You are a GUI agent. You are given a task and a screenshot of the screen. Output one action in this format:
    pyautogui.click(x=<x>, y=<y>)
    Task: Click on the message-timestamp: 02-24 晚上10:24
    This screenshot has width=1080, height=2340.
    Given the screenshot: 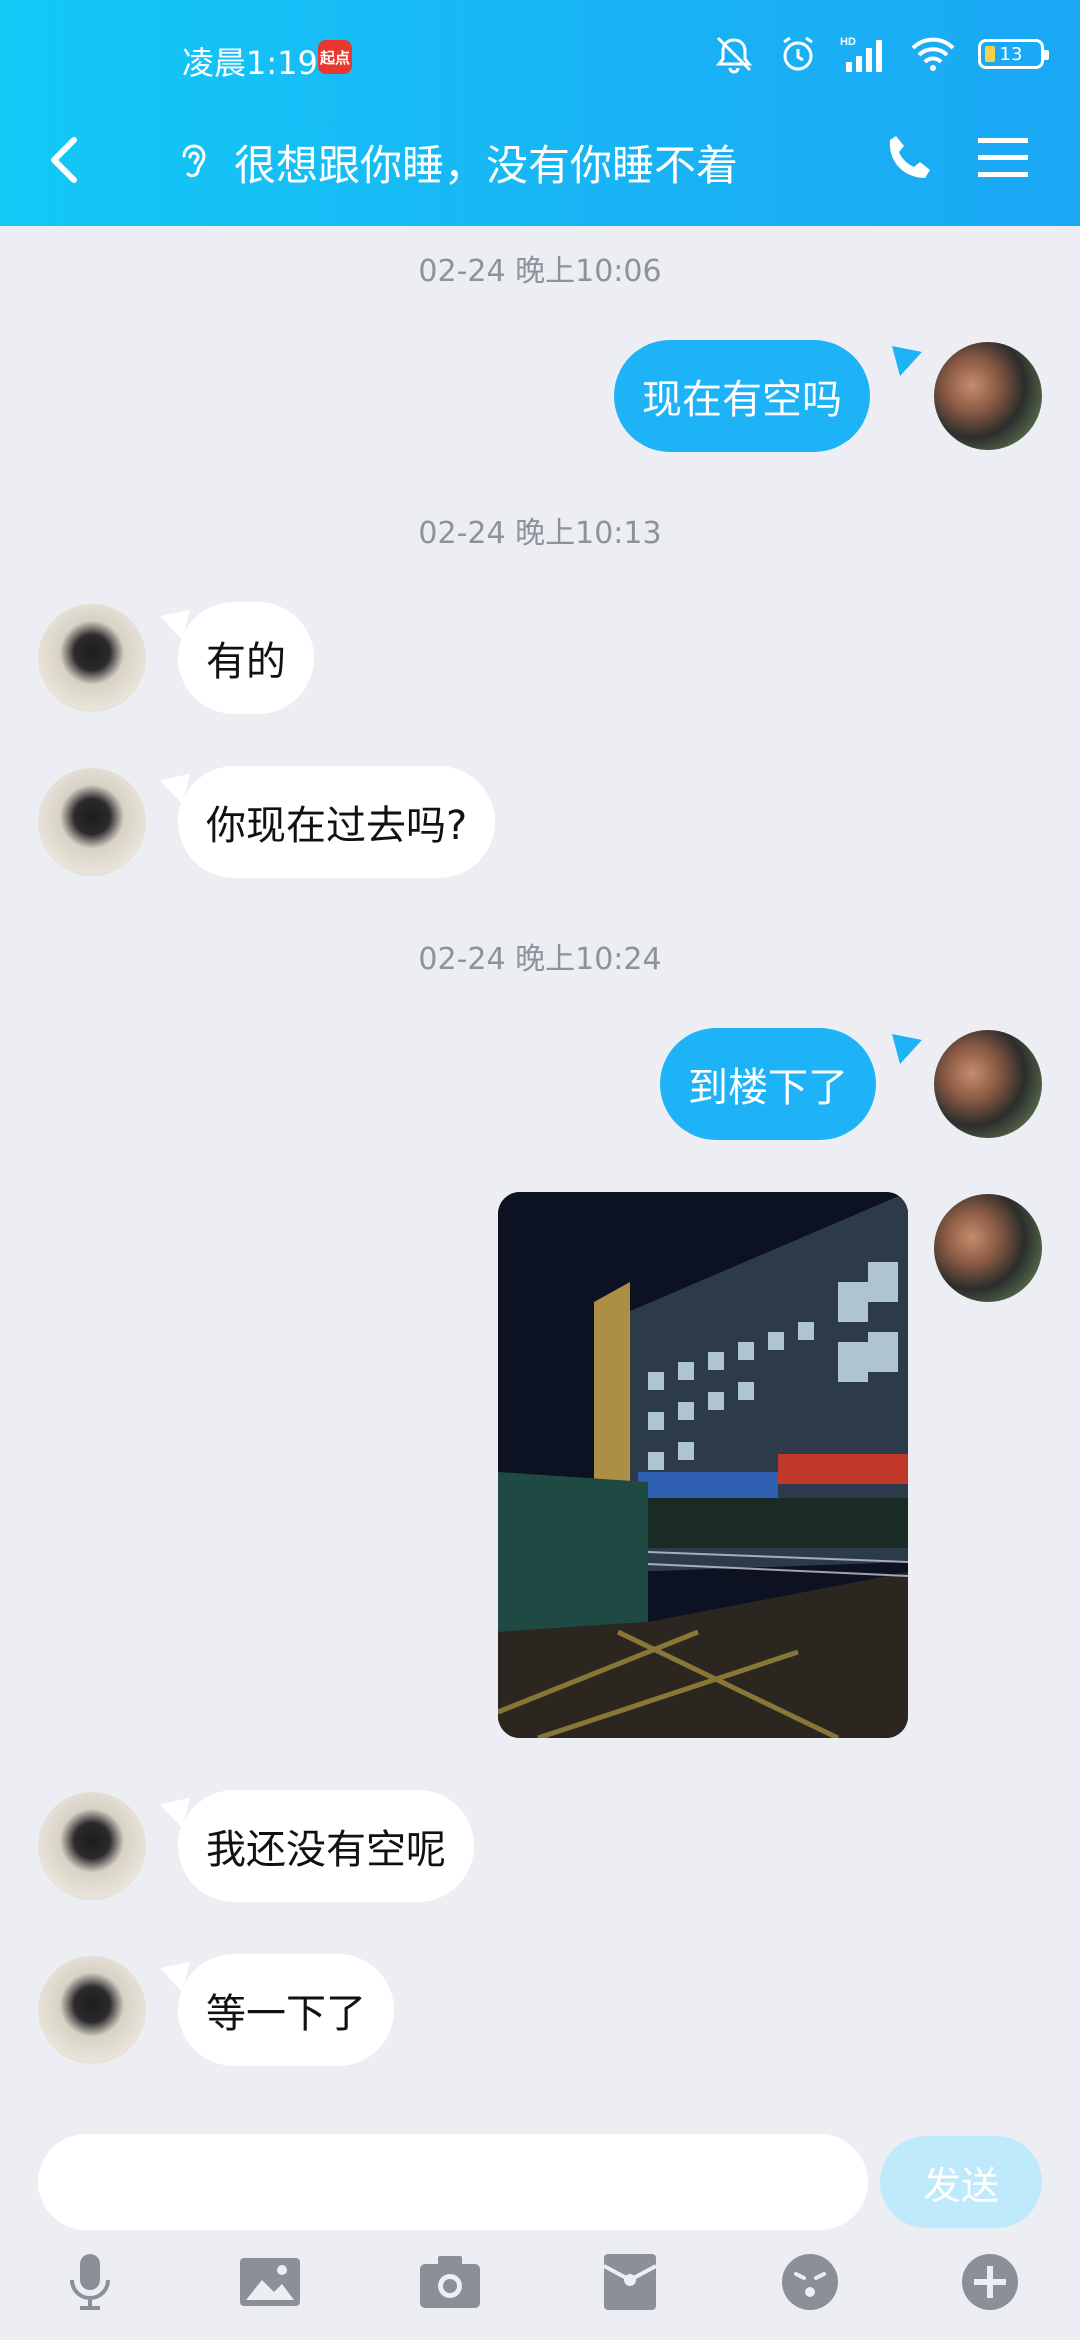 What is the action you would take?
    pyautogui.click(x=540, y=959)
    